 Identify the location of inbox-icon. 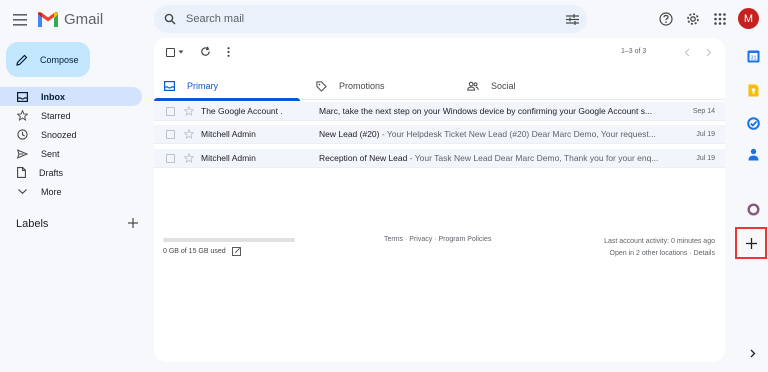
(22, 96).